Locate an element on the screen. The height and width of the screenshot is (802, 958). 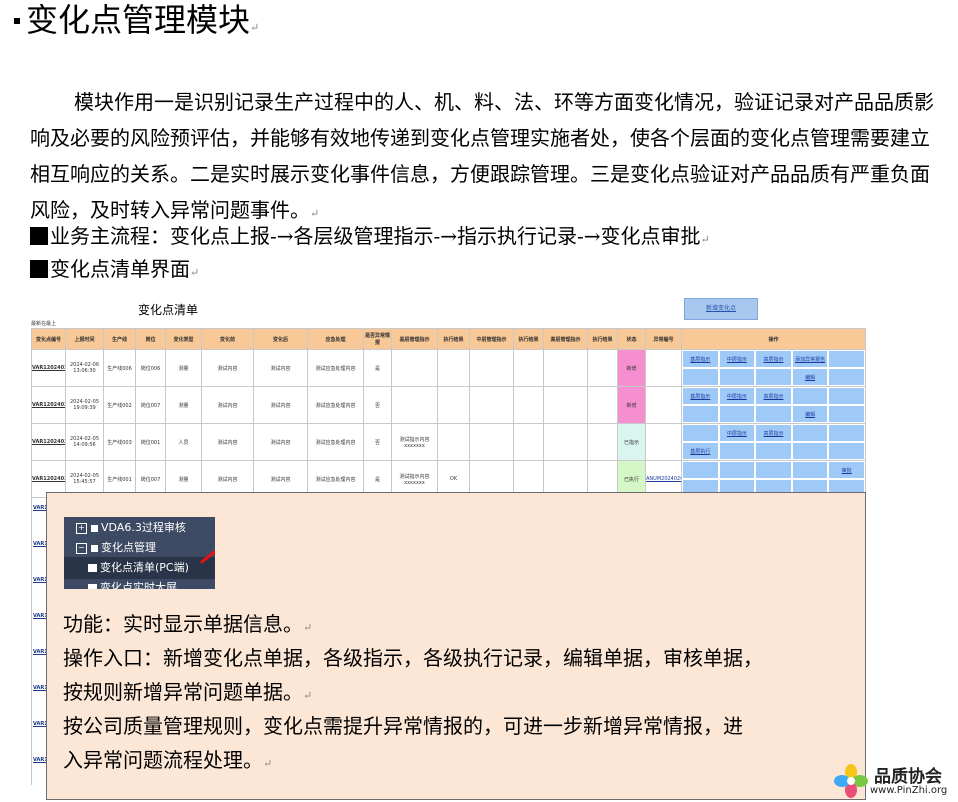
page-title: 变化点管理模块↵ is located at coordinates (136, 24).